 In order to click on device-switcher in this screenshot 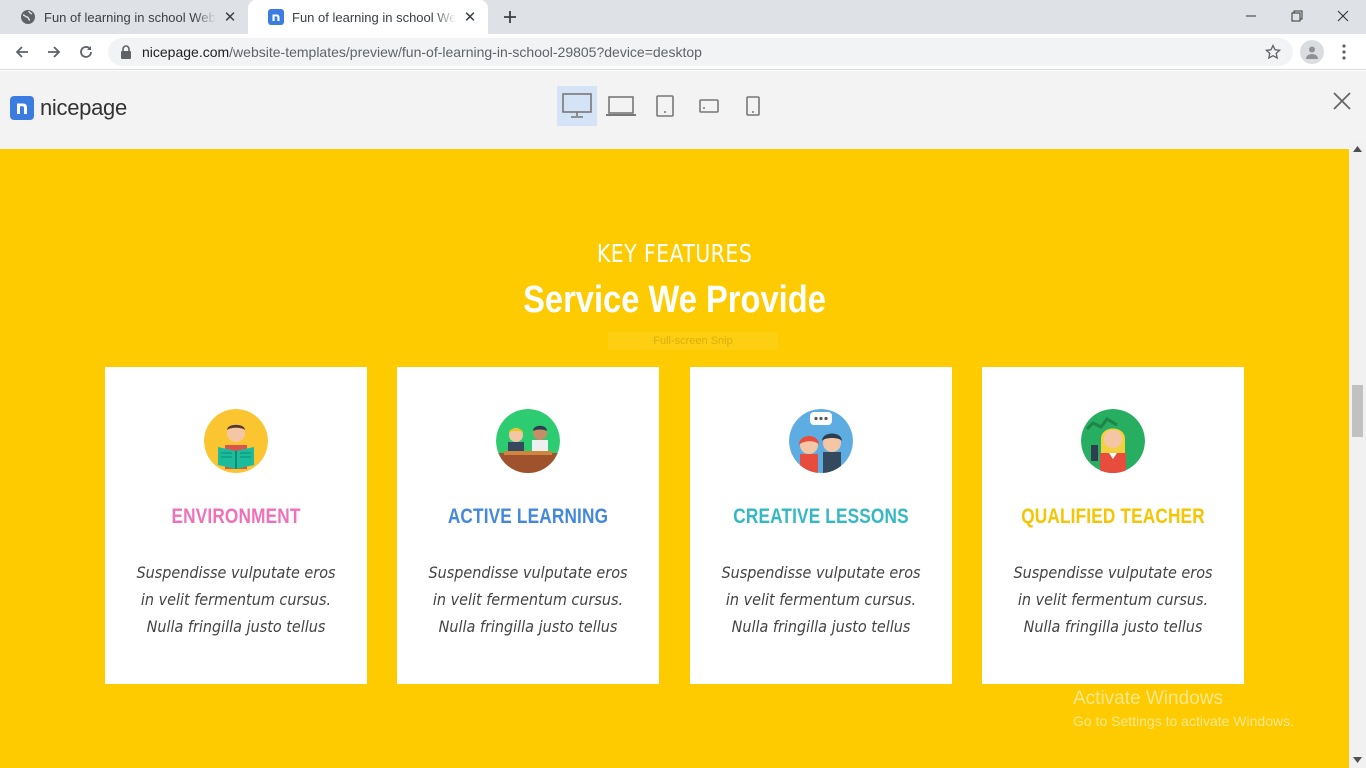, I will do `click(667, 106)`.